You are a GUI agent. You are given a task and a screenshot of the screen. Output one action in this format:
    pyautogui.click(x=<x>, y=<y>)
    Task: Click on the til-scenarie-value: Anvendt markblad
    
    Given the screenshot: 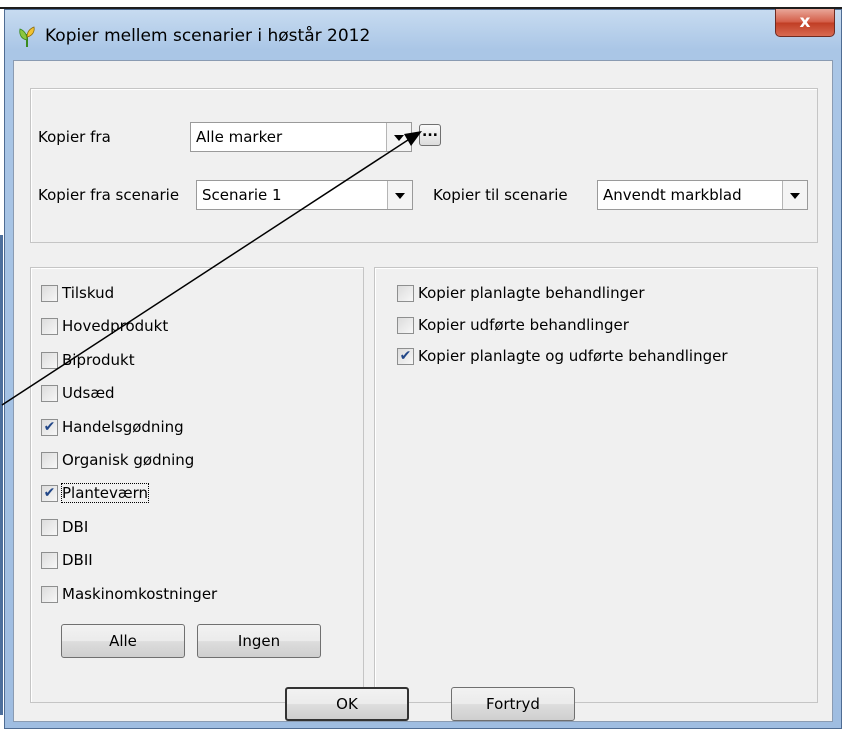 What is the action you would take?
    pyautogui.click(x=672, y=195)
    